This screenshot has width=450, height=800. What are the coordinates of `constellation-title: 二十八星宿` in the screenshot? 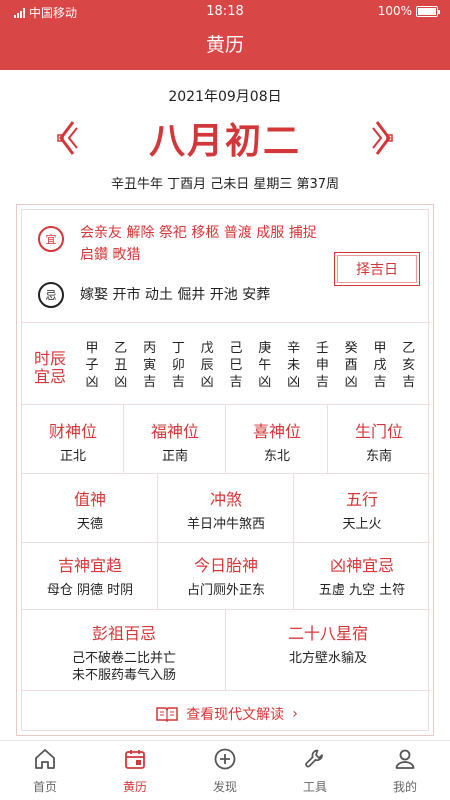 It's located at (327, 633).